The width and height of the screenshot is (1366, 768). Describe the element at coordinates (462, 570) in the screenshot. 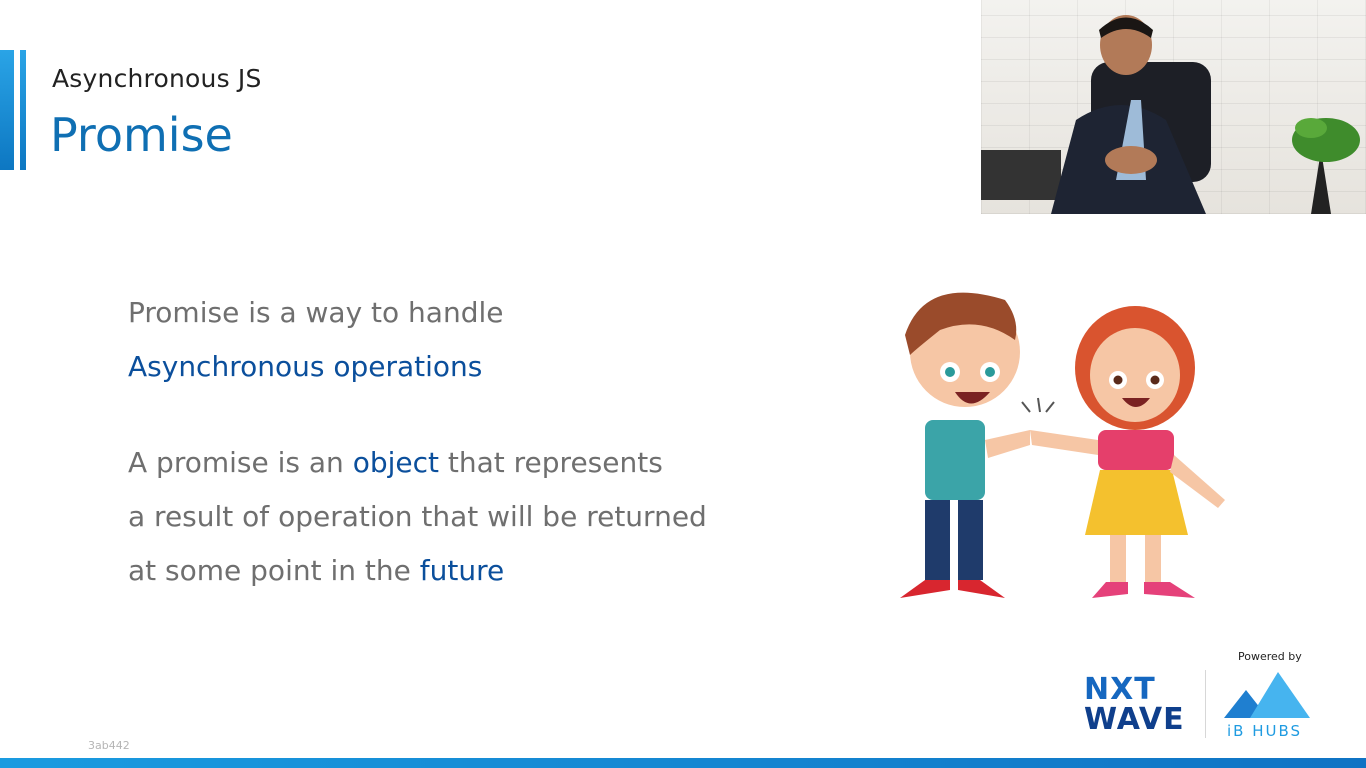

I see `highlight-future: future` at that location.